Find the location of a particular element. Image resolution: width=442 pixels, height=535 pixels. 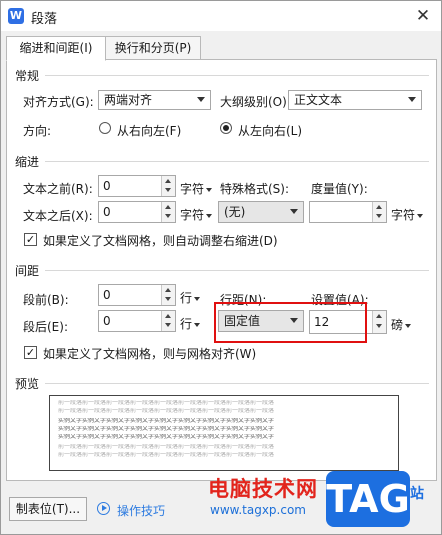

title-bar: W 段落 ✕ is located at coordinates (221, 16).